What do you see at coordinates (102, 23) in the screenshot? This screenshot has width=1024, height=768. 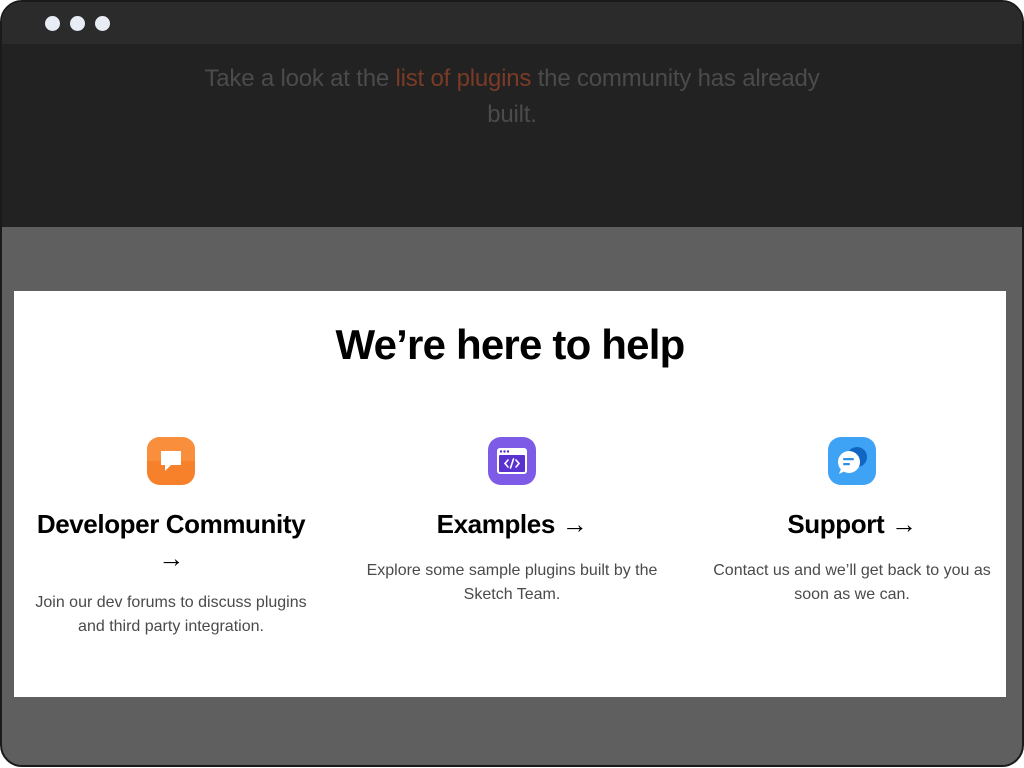 I see `maximize-dot` at bounding box center [102, 23].